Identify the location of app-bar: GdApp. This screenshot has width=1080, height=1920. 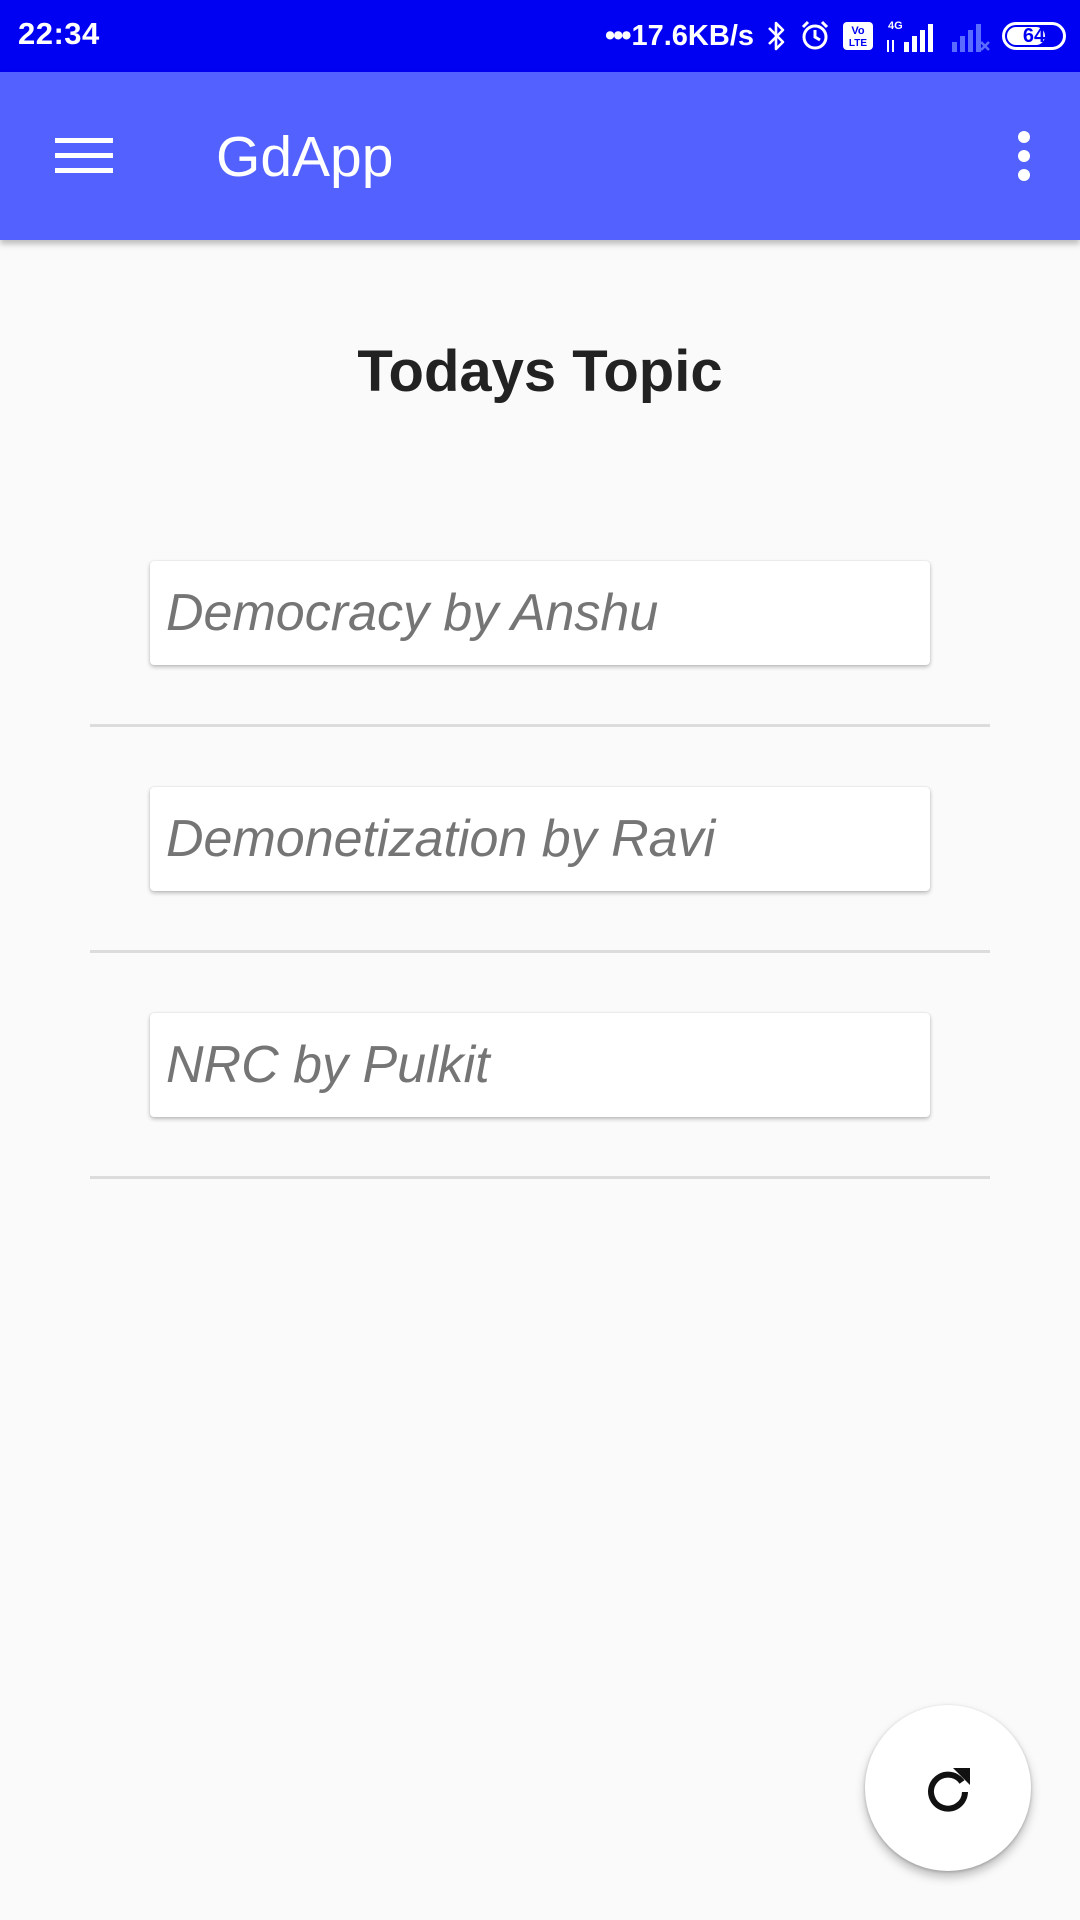
(540, 156).